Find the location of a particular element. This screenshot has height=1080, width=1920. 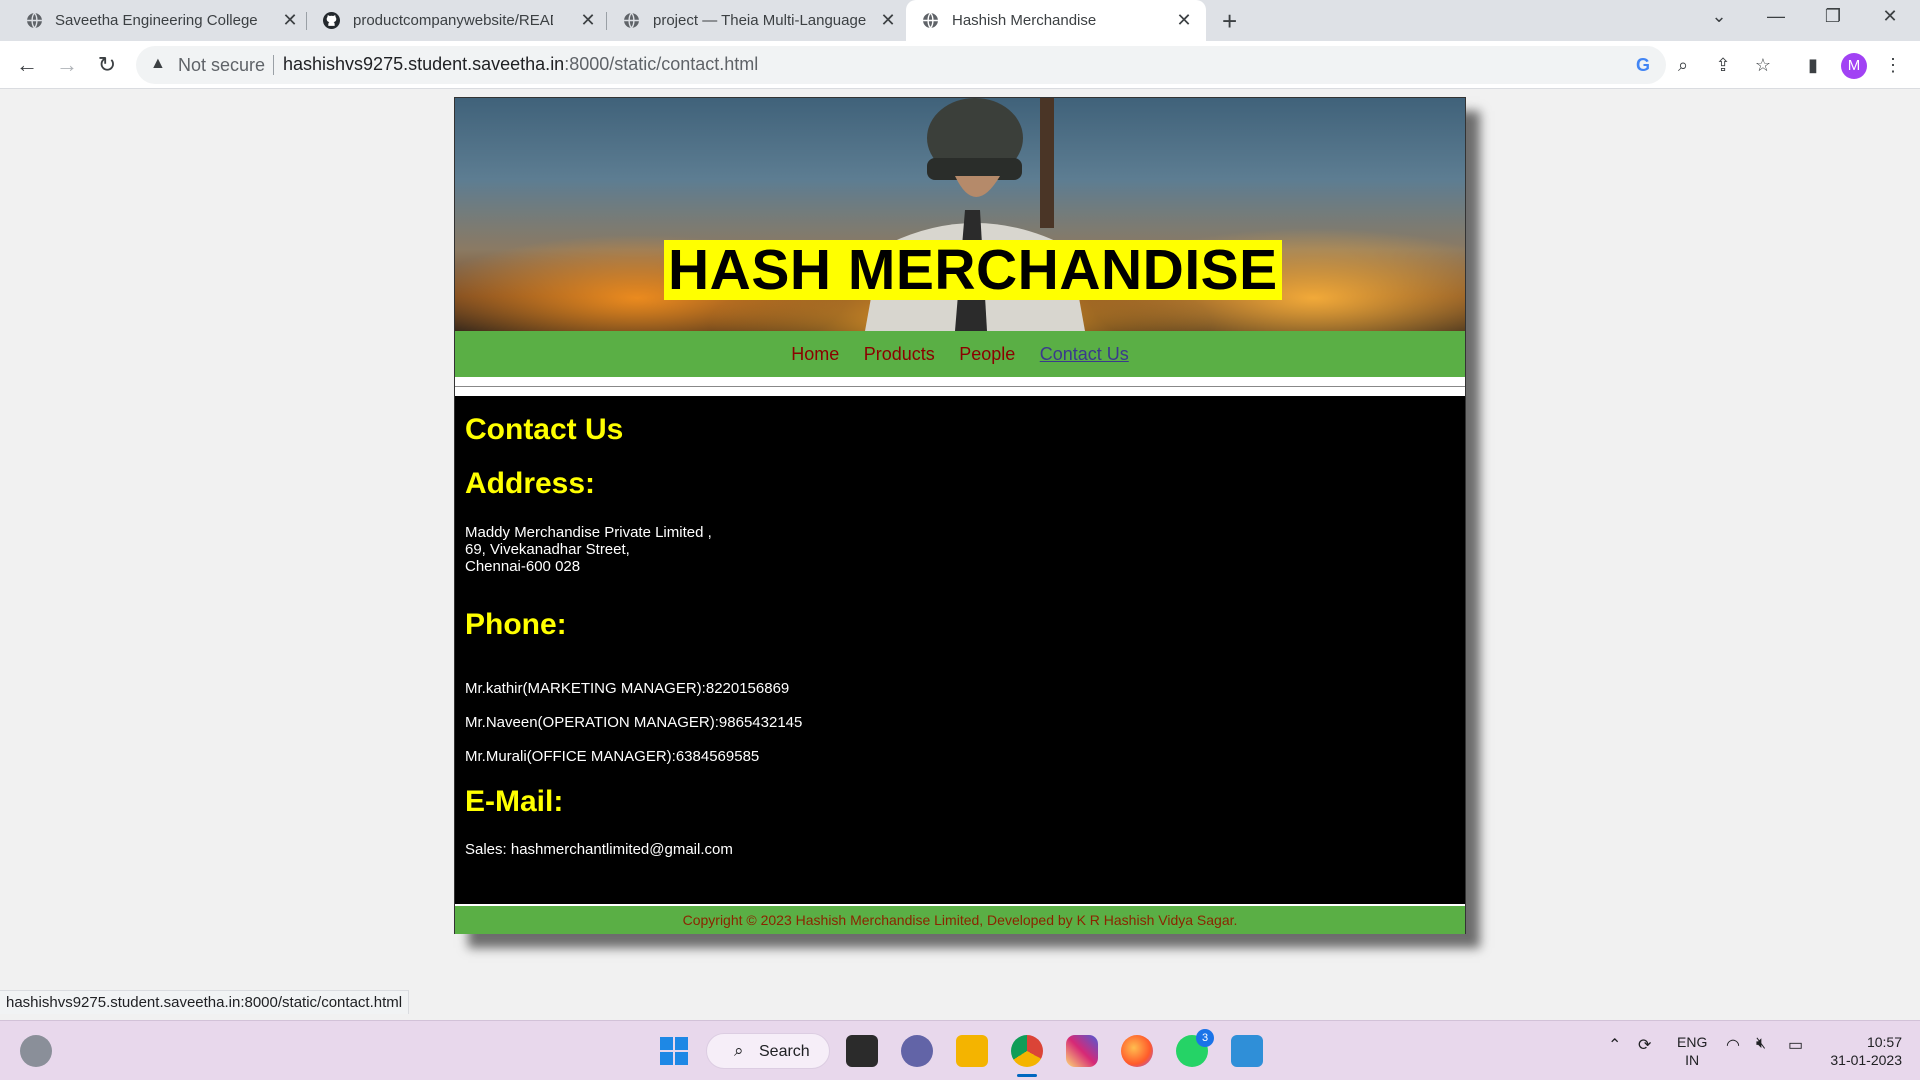

tab-github: productcompanywebsite/READM ✕ is located at coordinates (455, 20).